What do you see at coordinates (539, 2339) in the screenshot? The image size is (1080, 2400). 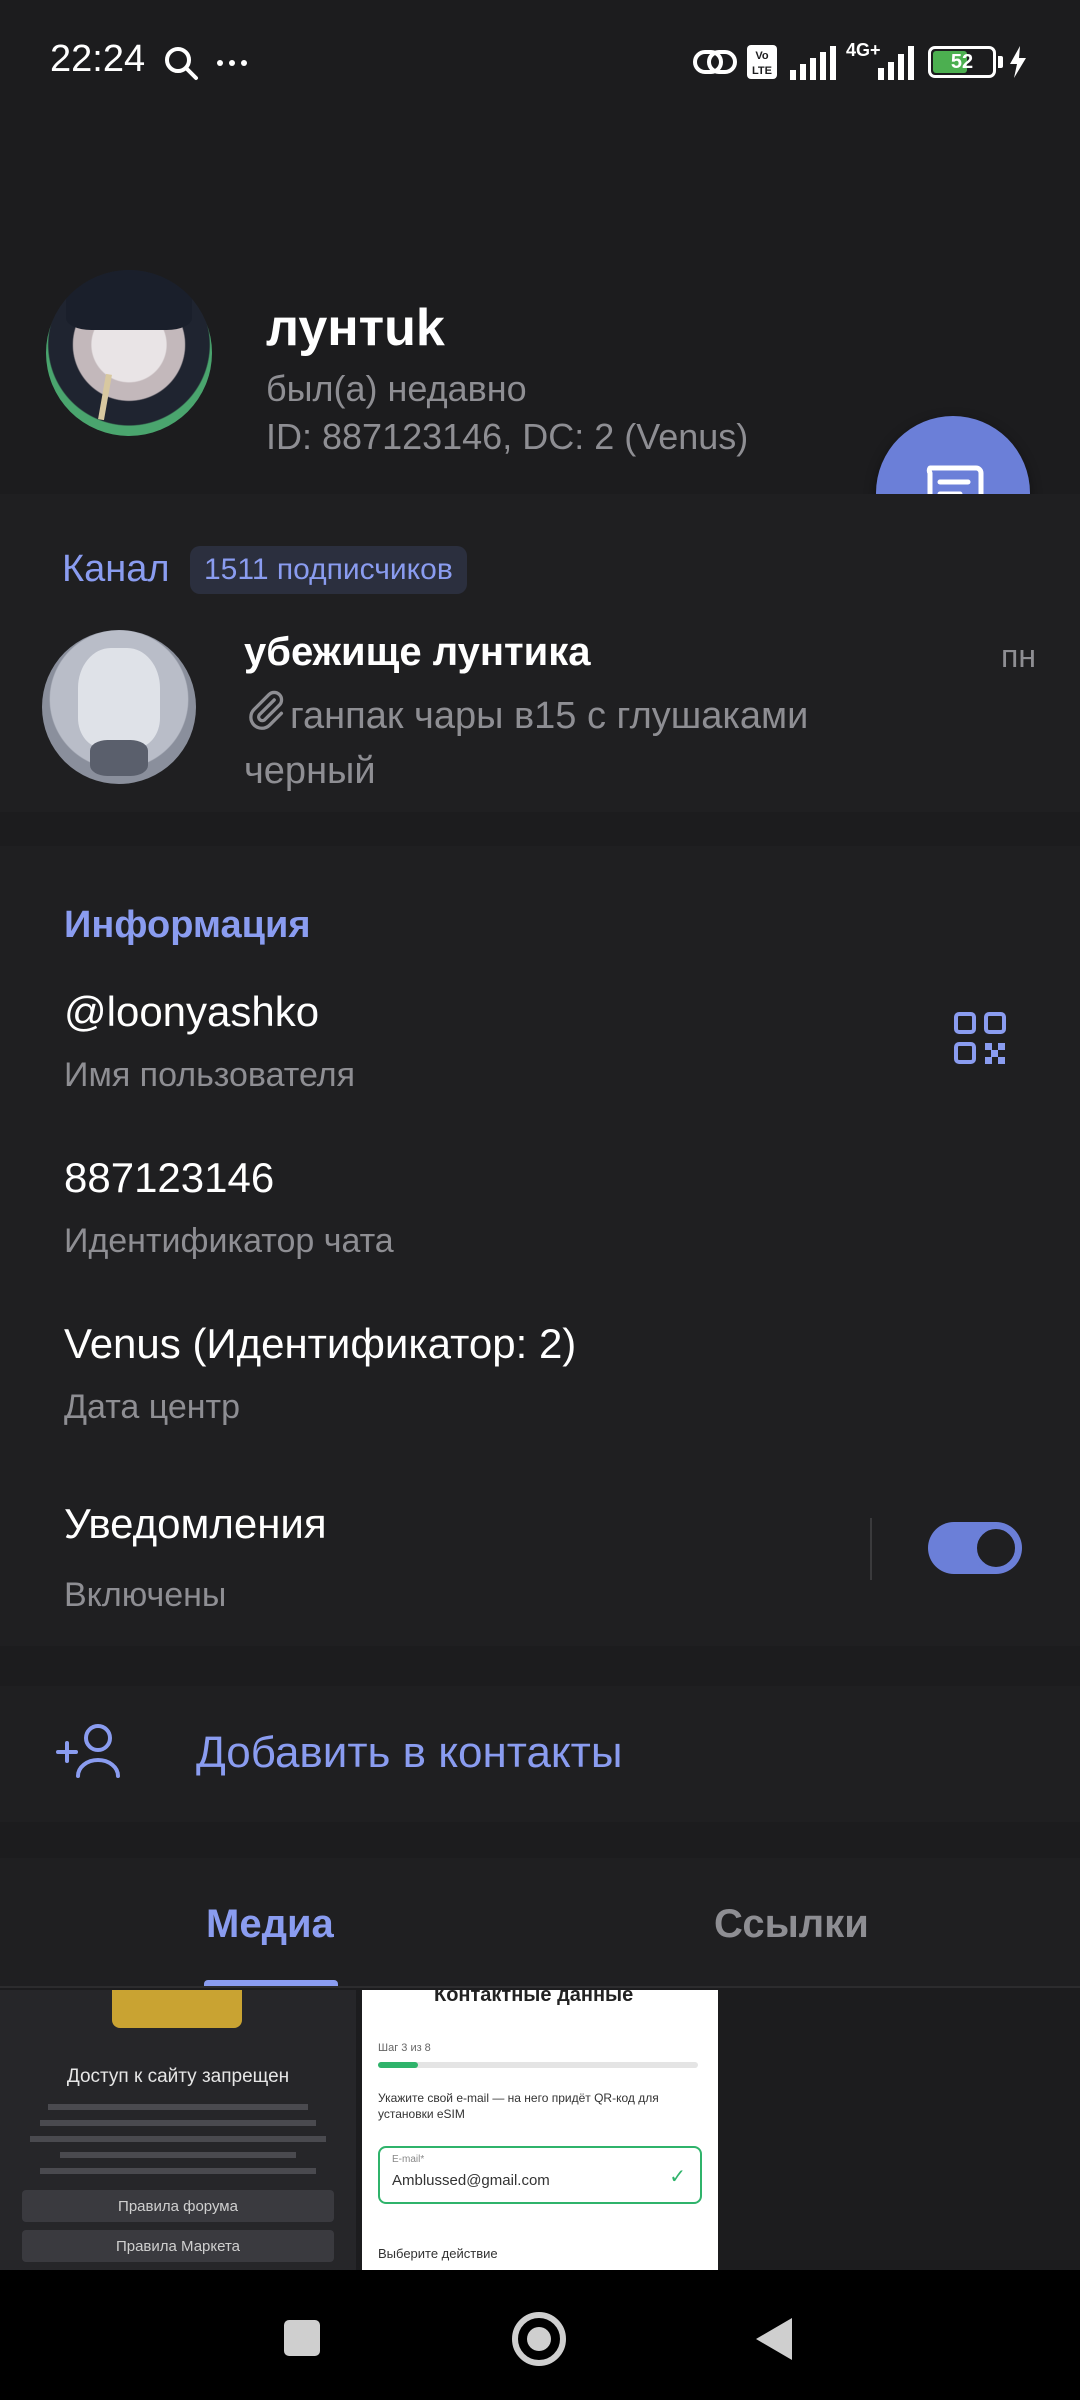 I see `home-icon` at bounding box center [539, 2339].